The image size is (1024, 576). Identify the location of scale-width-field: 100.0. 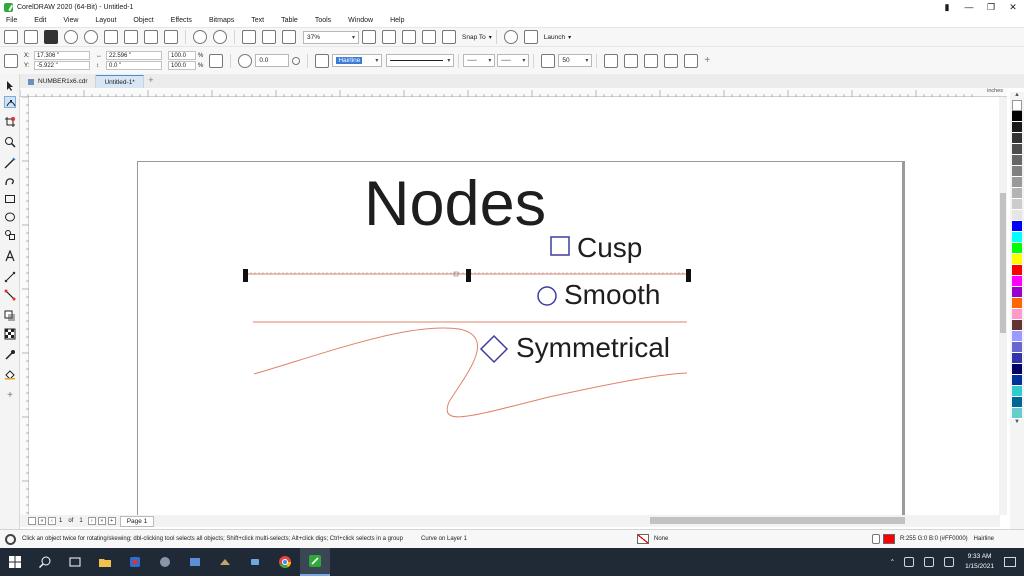
(182, 55).